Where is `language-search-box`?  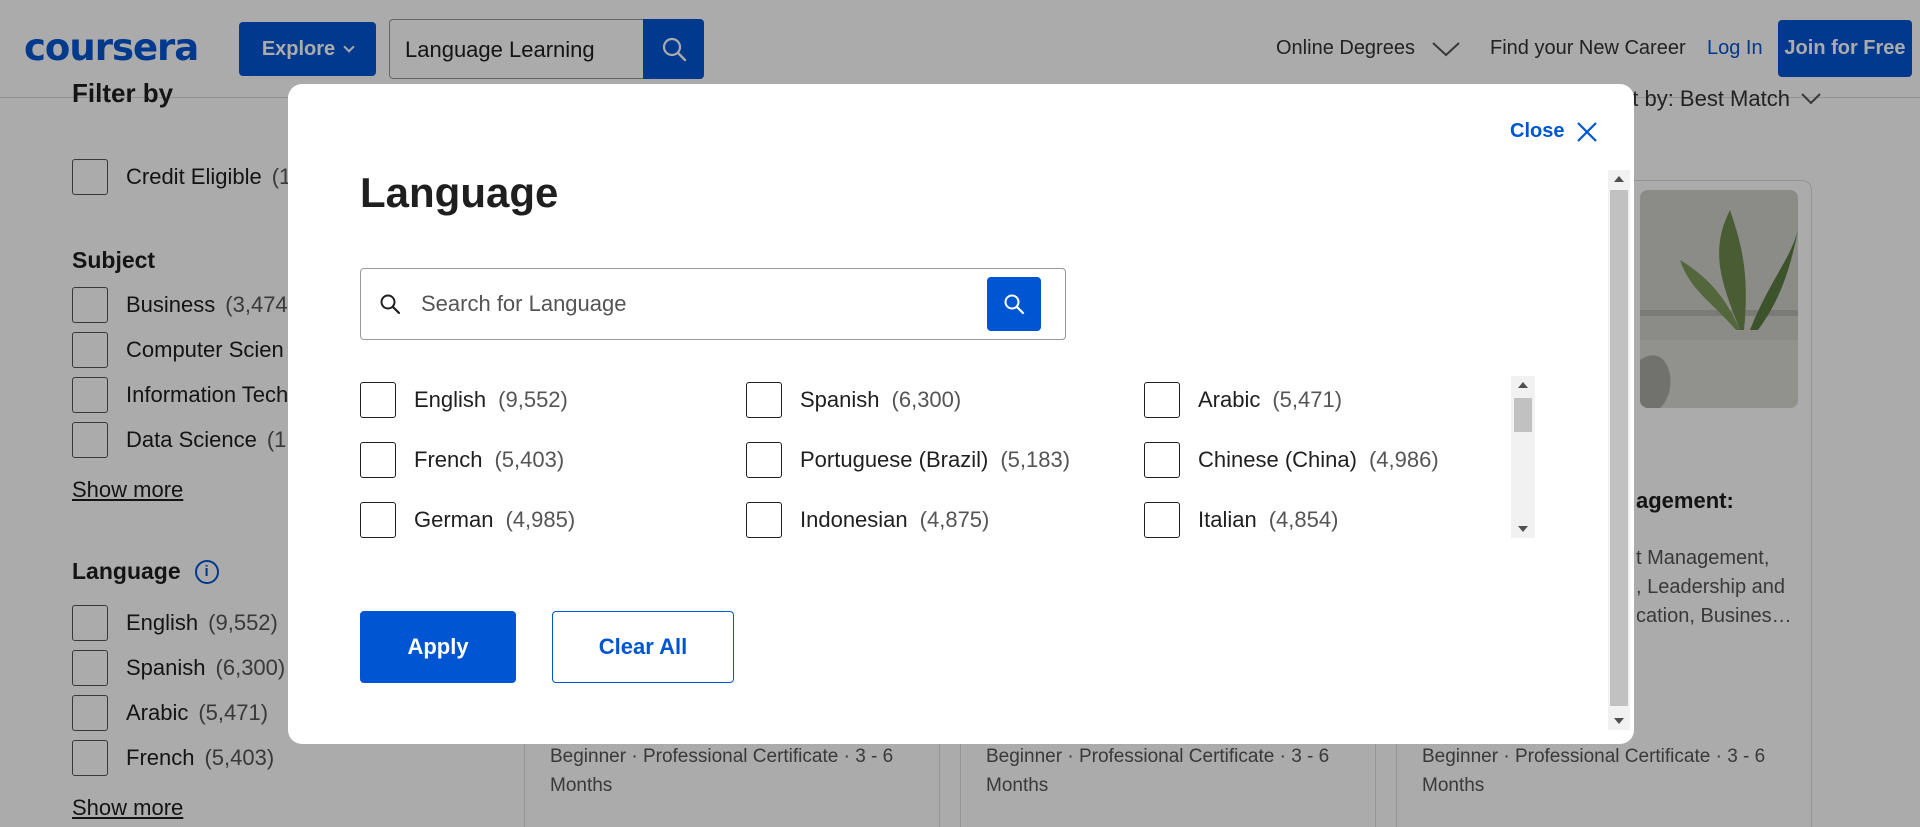
language-search-box is located at coordinates (713, 304).